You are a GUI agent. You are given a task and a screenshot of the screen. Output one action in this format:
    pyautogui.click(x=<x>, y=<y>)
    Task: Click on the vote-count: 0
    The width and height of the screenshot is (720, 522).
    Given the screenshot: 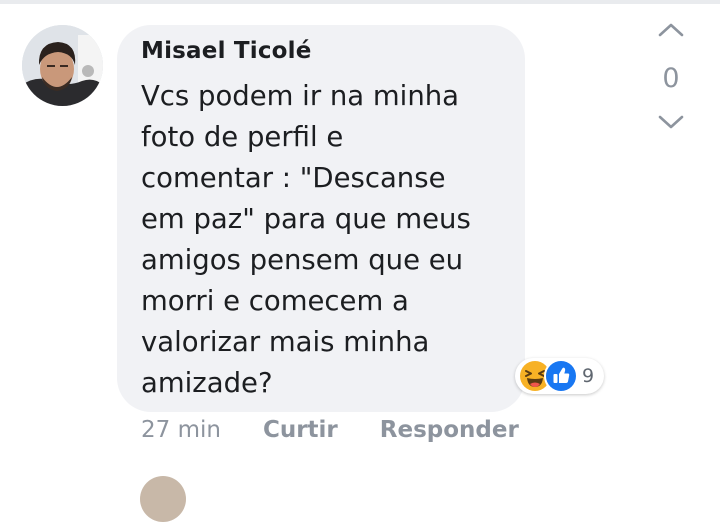 What is the action you would take?
    pyautogui.click(x=671, y=78)
    